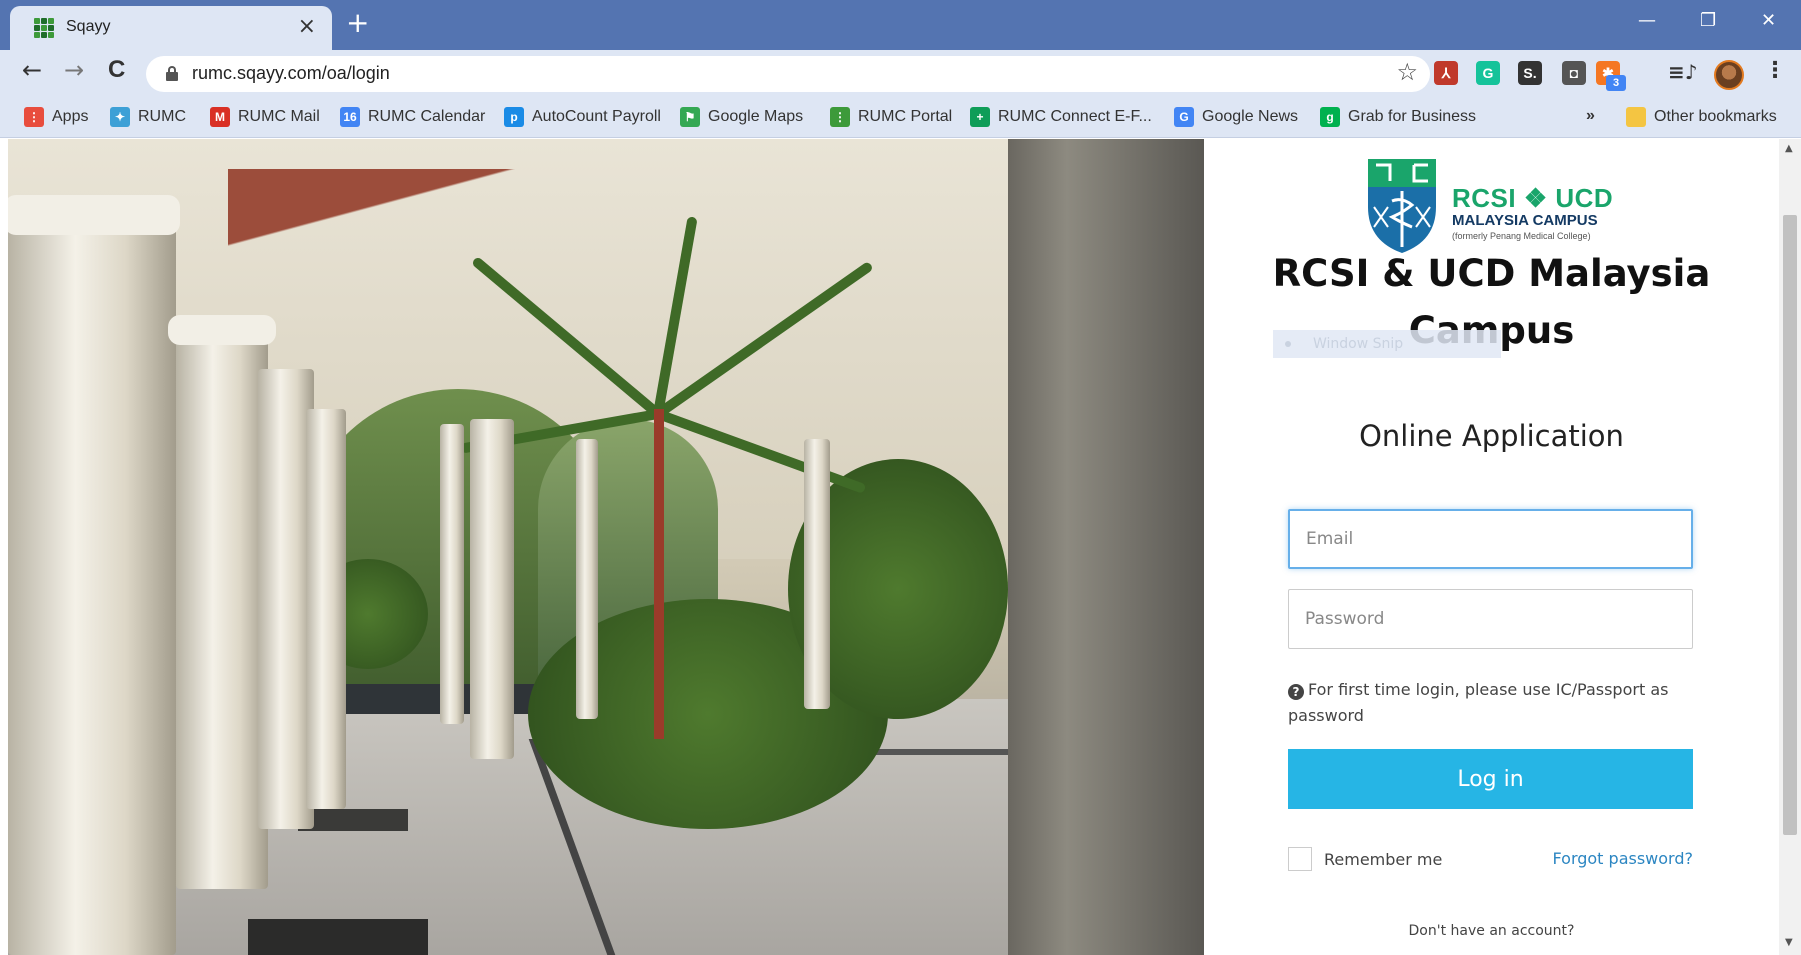 The width and height of the screenshot is (1801, 955). Describe the element at coordinates (1789, 148) in the screenshot. I see `scroll-up-icon: ▲` at that location.